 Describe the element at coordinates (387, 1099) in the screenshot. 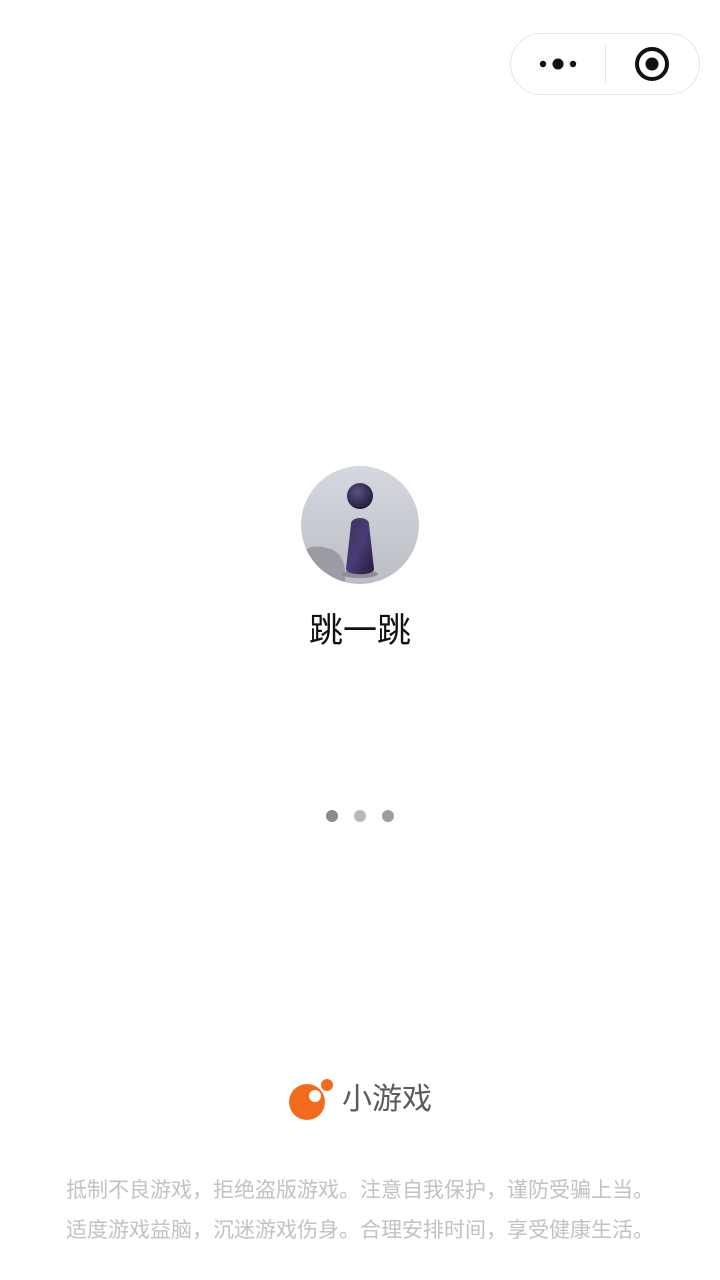

I see `brand-label: 小游戏` at that location.